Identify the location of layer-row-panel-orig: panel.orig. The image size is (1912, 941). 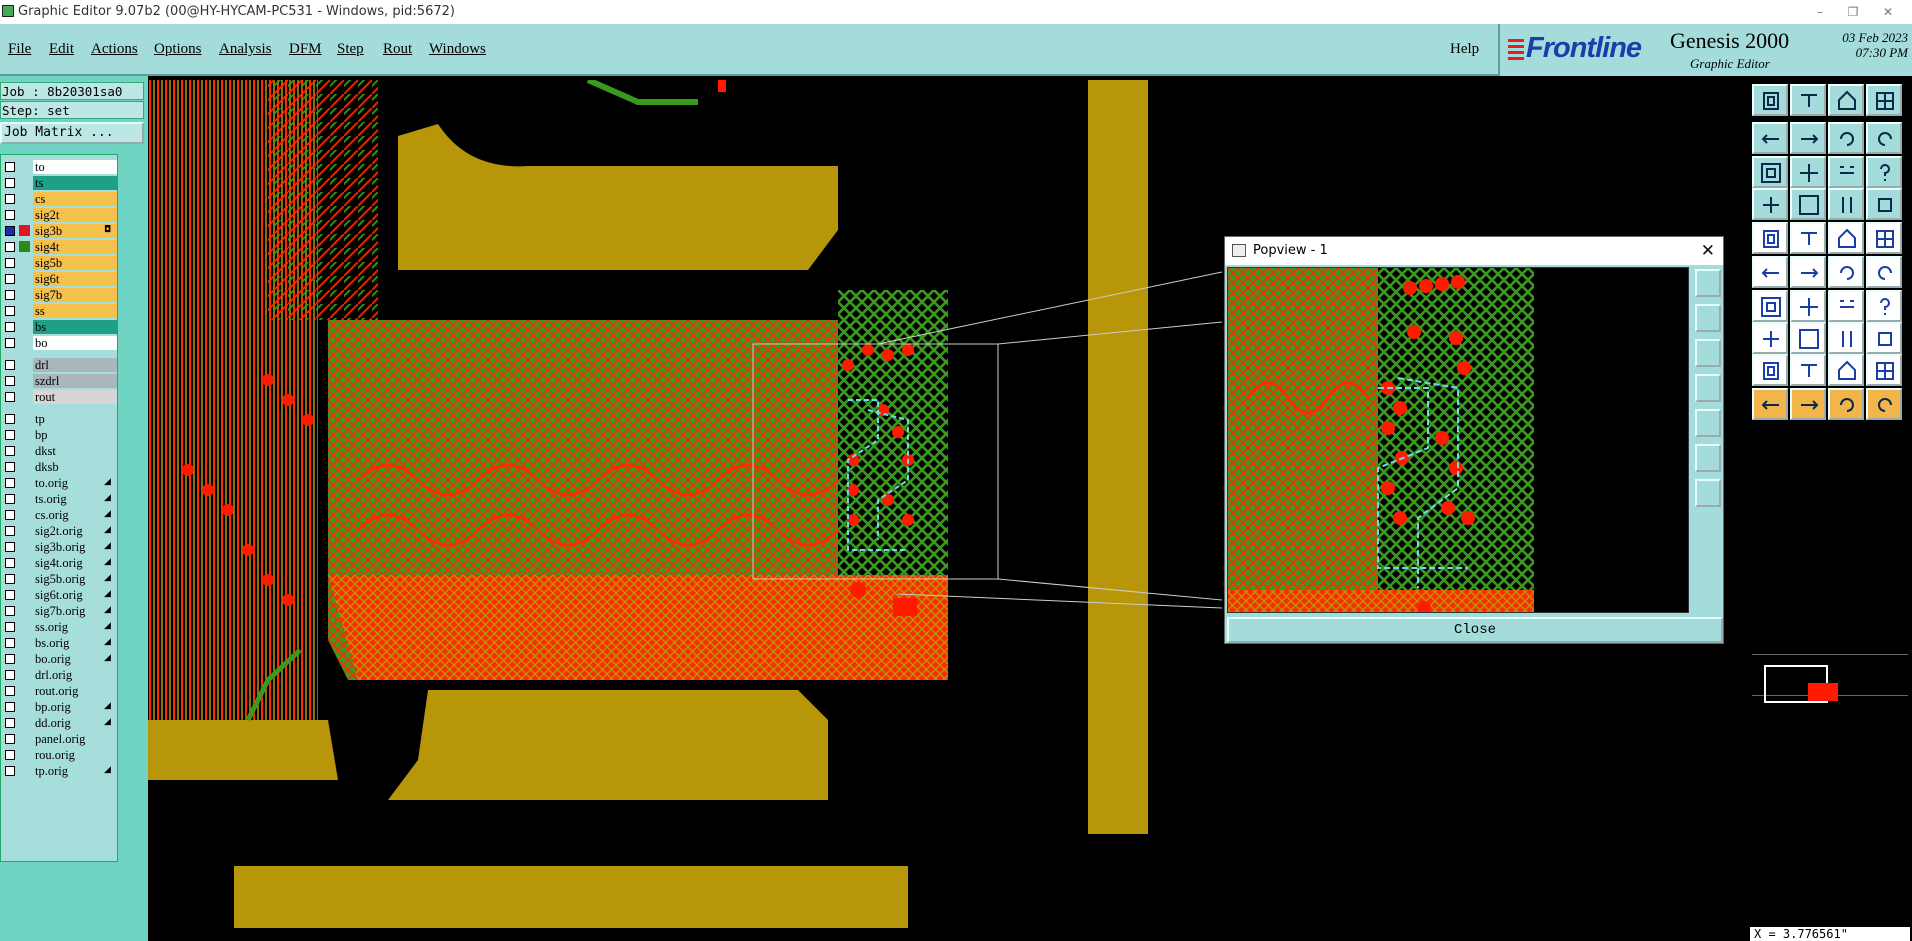
(60, 739).